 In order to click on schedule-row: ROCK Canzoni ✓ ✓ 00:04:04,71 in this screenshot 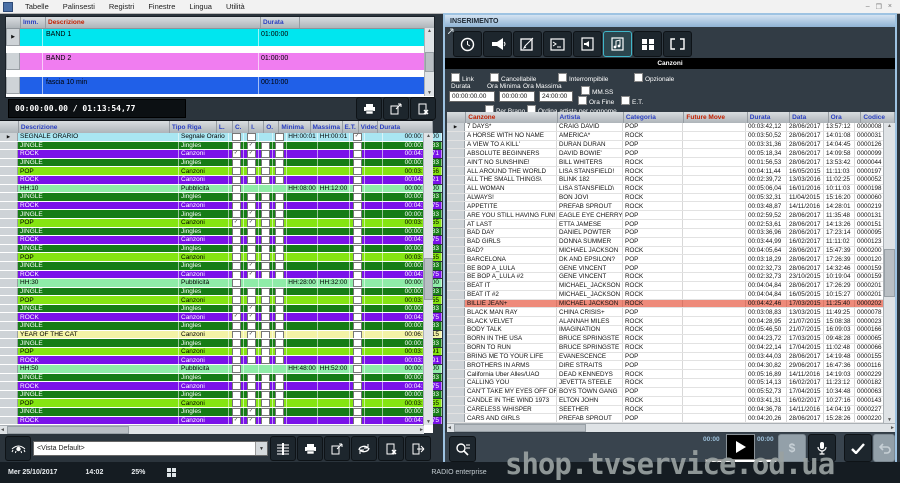, I will do `click(221, 154)`.